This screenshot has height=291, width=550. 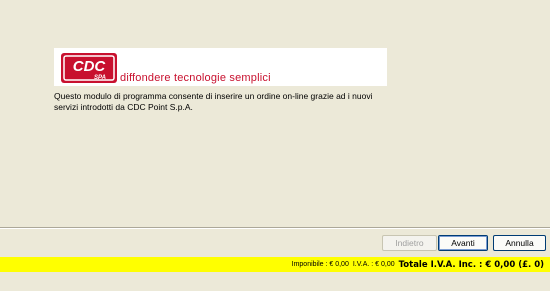 I want to click on svg-text: SPA, so click(x=100, y=78).